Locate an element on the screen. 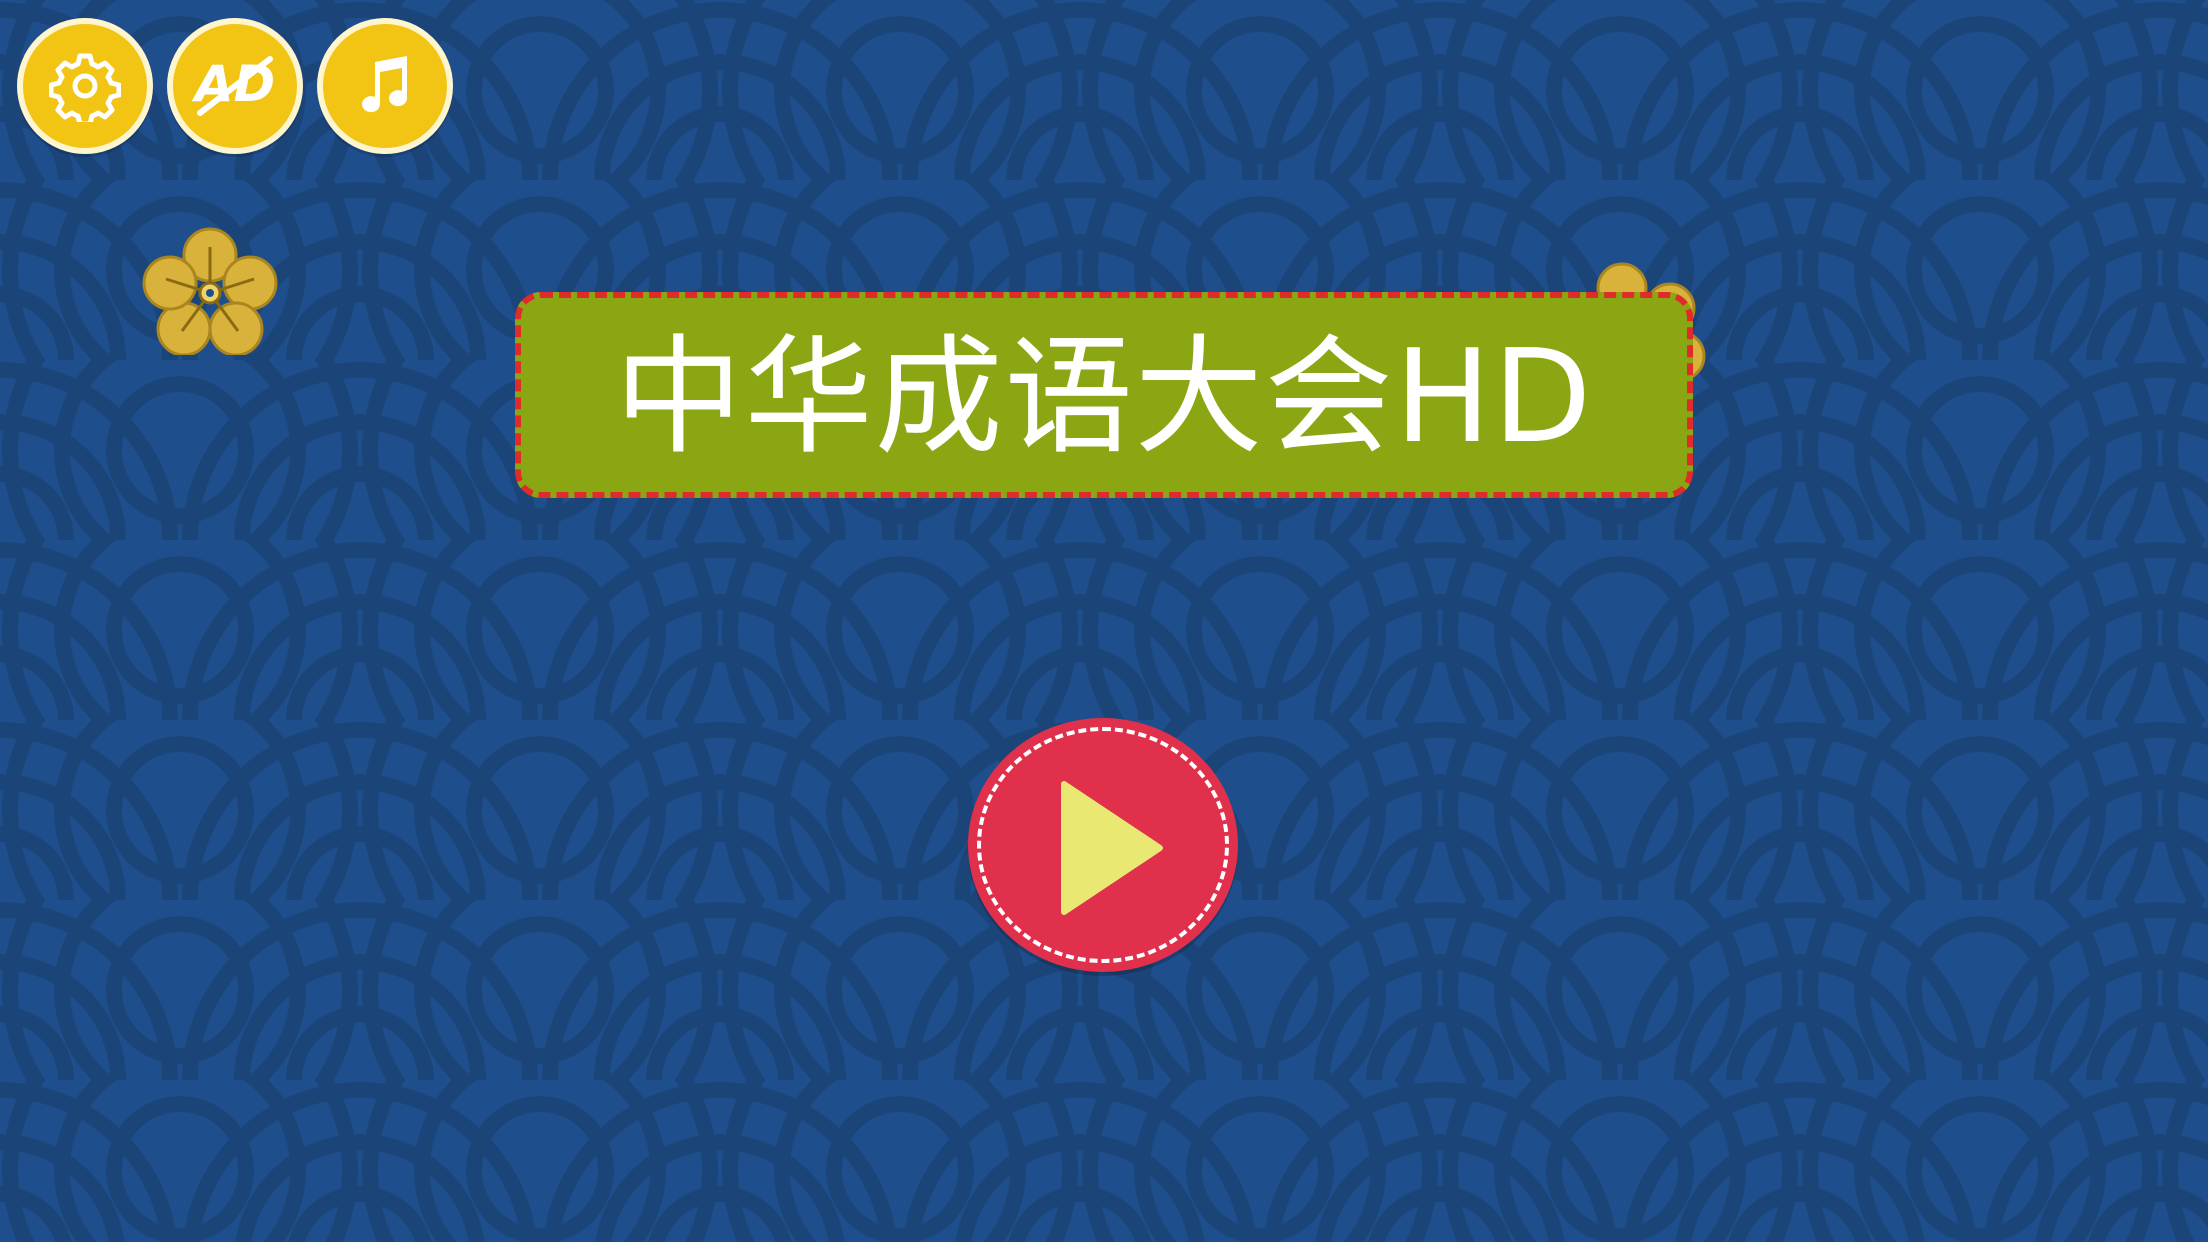 Image resolution: width=2208 pixels, height=1242 pixels. settings-button is located at coordinates (85, 86).